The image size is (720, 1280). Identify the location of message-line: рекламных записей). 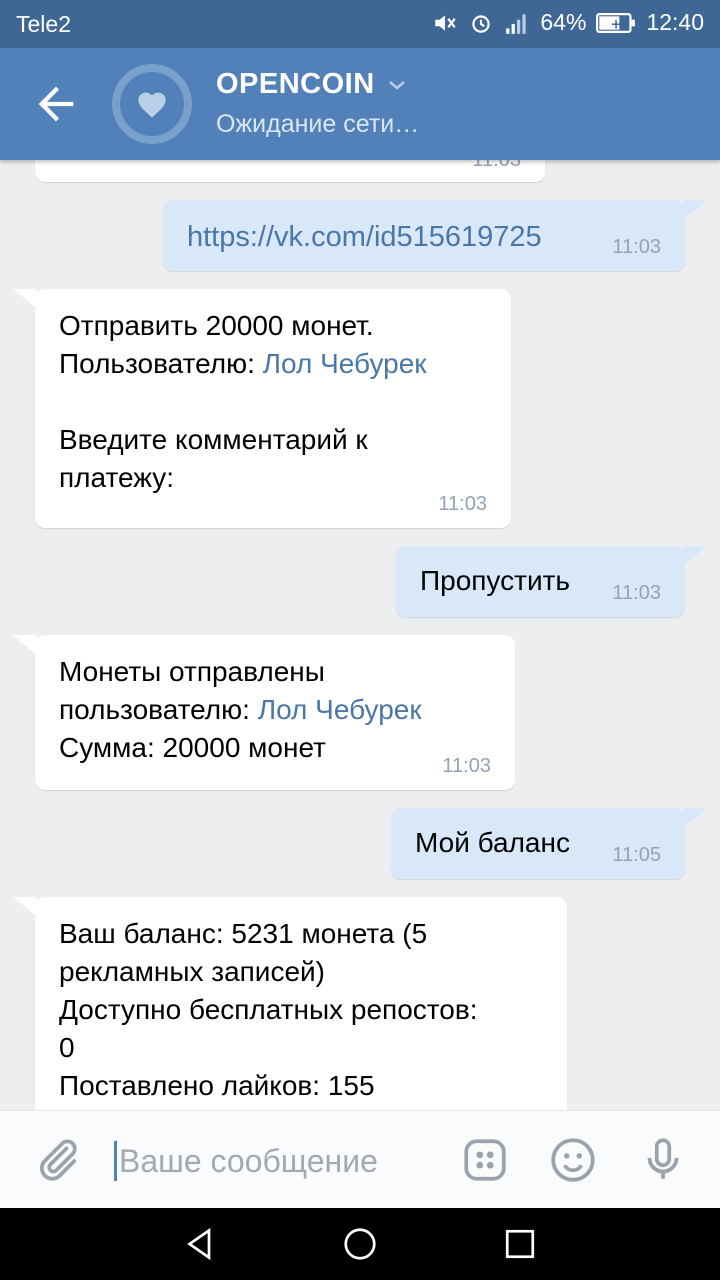
(192, 971).